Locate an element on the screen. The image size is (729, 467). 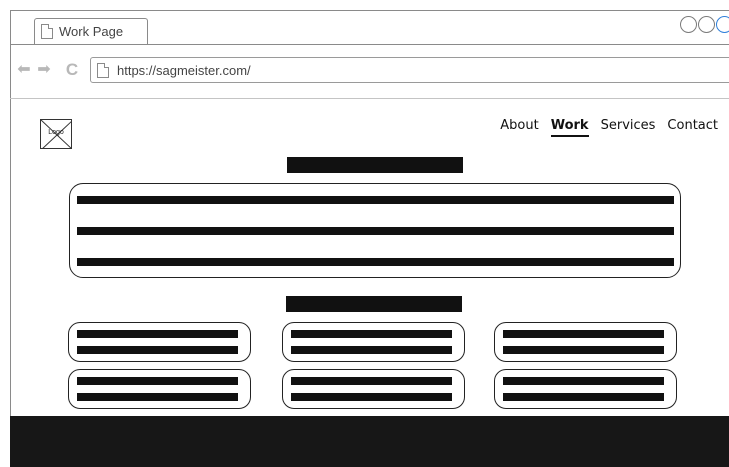
site-nav: About Work Services Contact is located at coordinates (603, 127).